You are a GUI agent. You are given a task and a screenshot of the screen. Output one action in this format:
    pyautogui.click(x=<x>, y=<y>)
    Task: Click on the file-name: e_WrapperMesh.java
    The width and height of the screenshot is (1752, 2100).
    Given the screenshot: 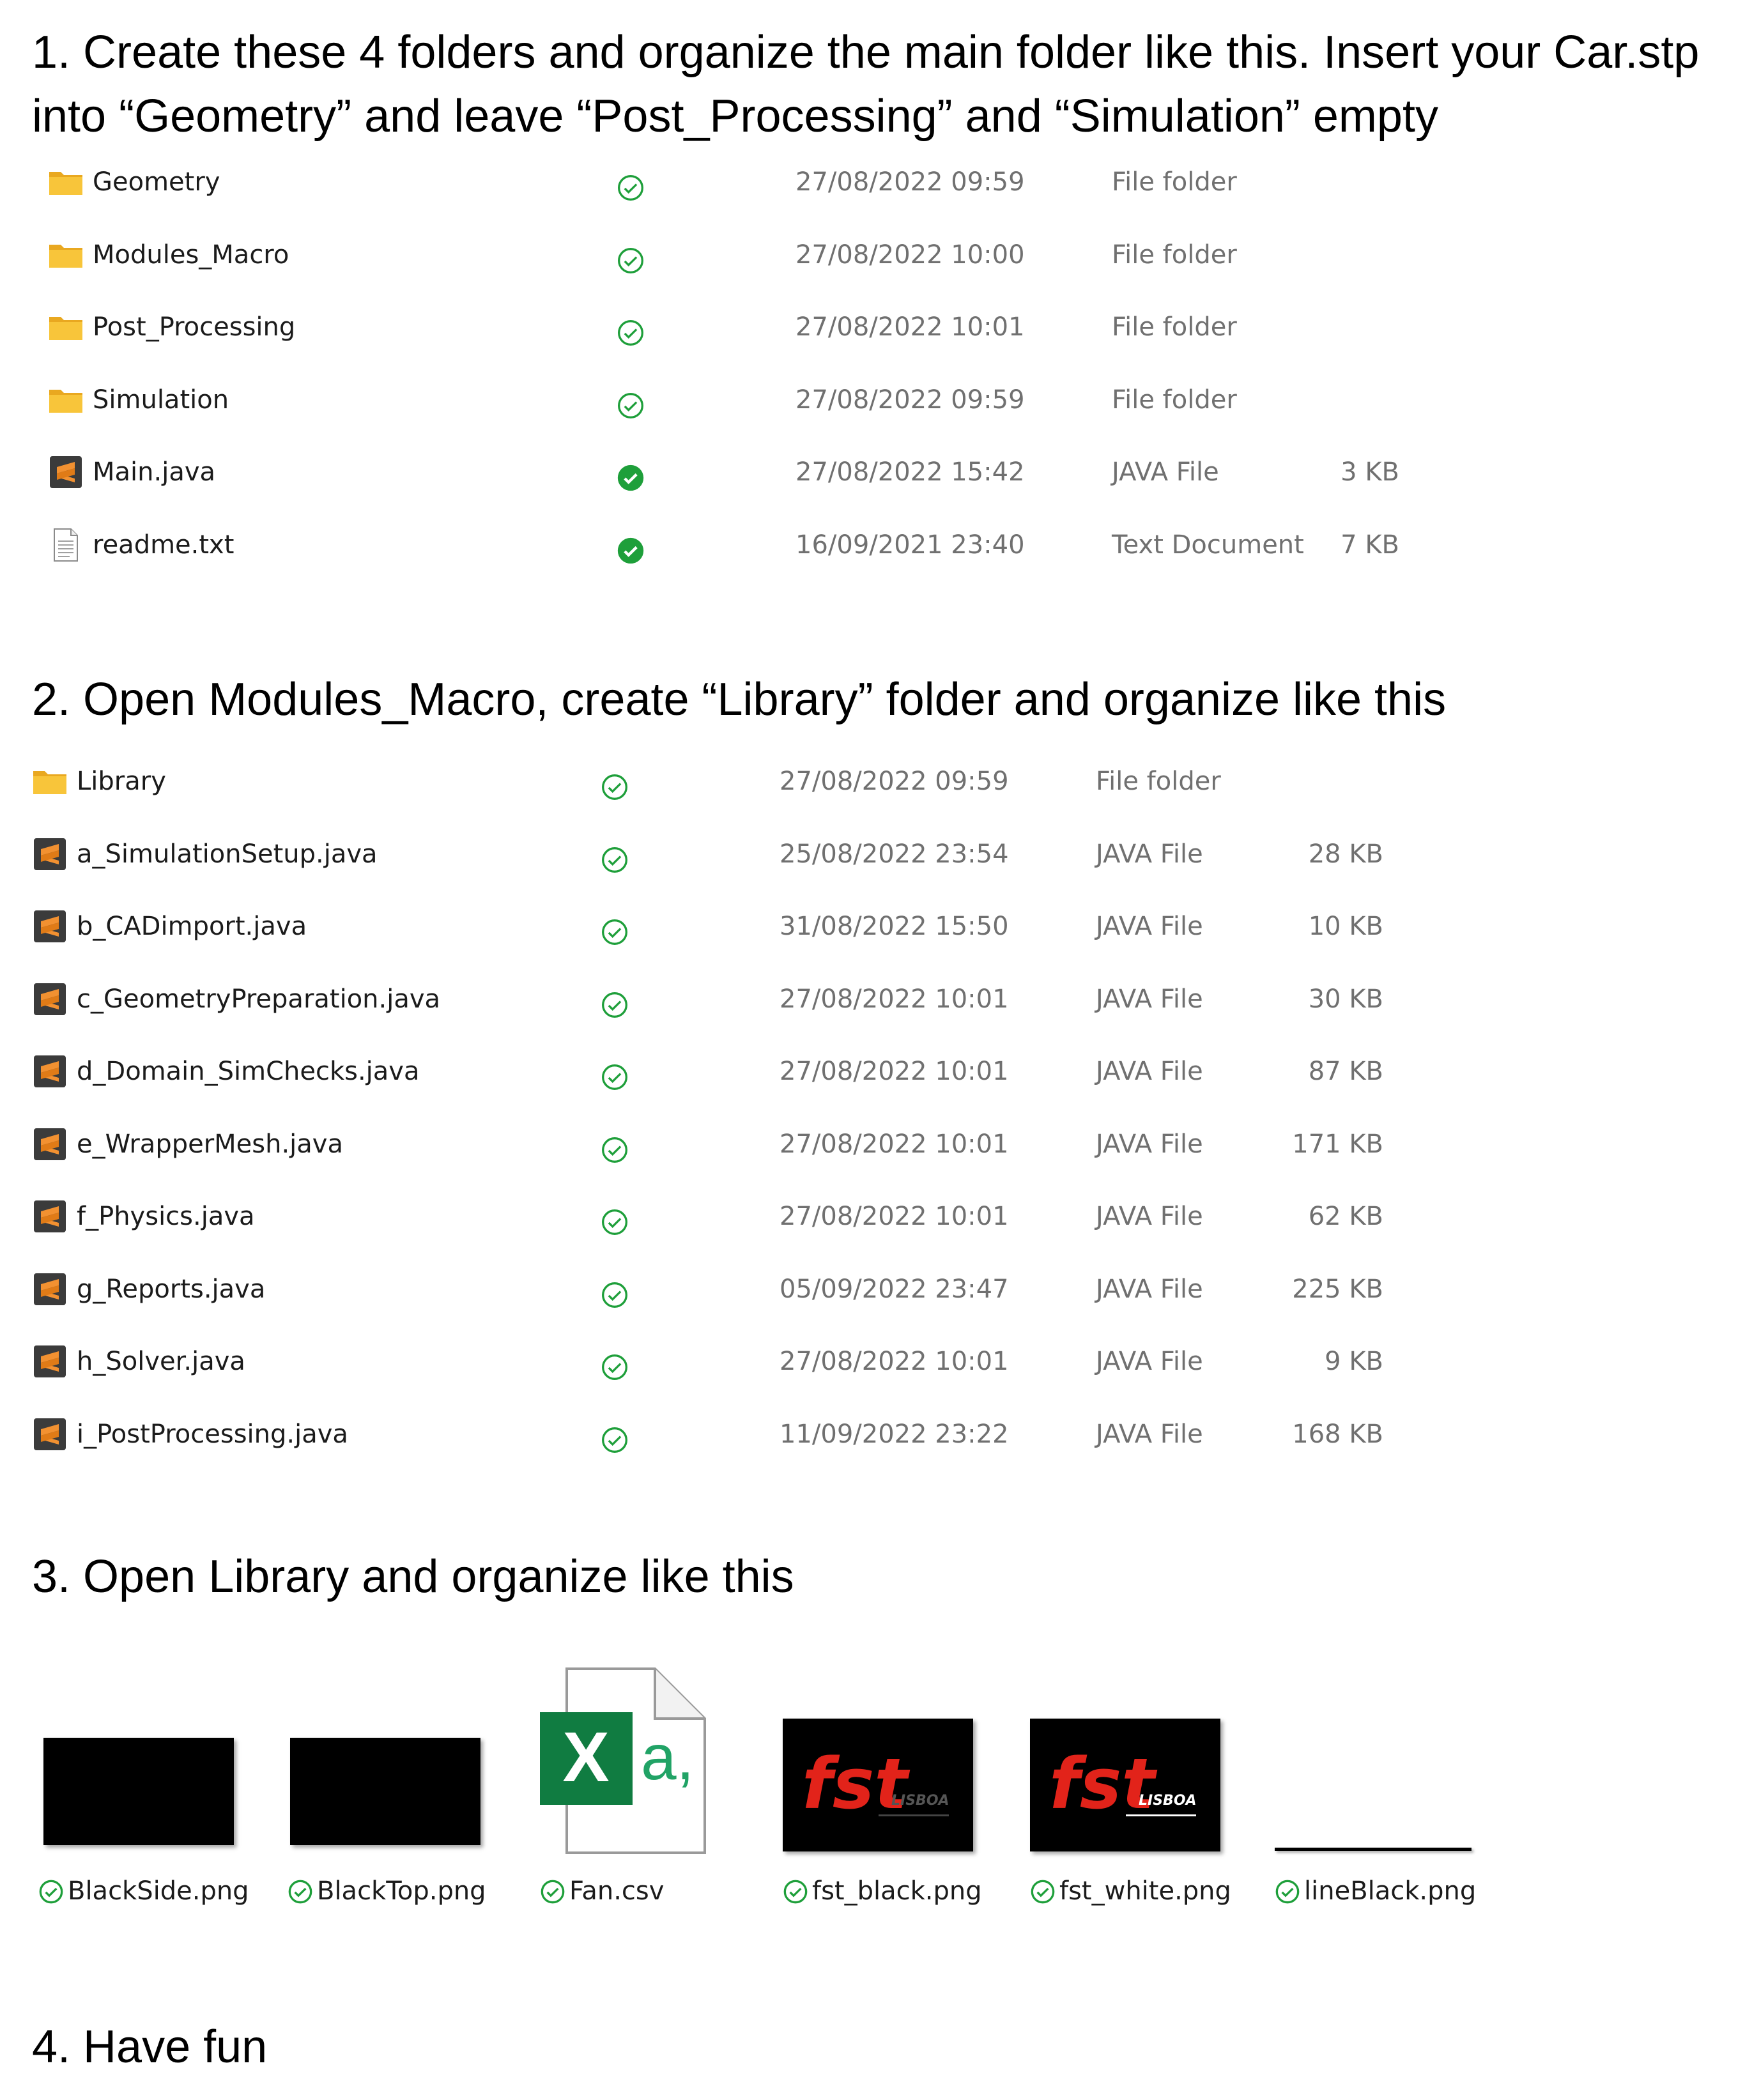 What is the action you would take?
    pyautogui.click(x=210, y=1144)
    